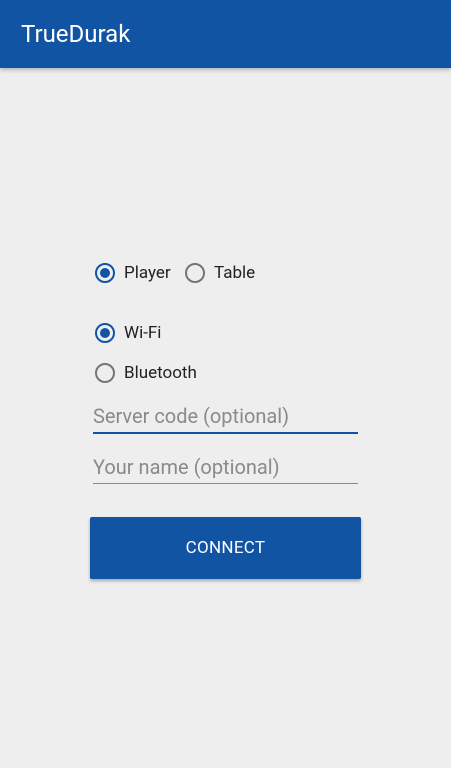  I want to click on radio-table: Table, so click(220, 273).